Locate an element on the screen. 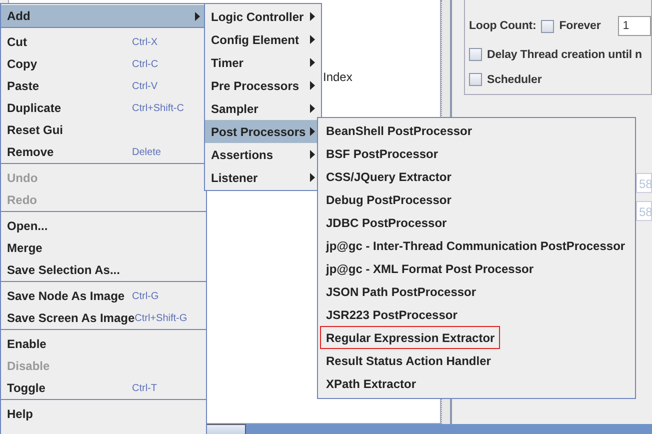 Image resolution: width=652 pixels, height=434 pixels. menu-item: Logic Controller is located at coordinates (263, 16).